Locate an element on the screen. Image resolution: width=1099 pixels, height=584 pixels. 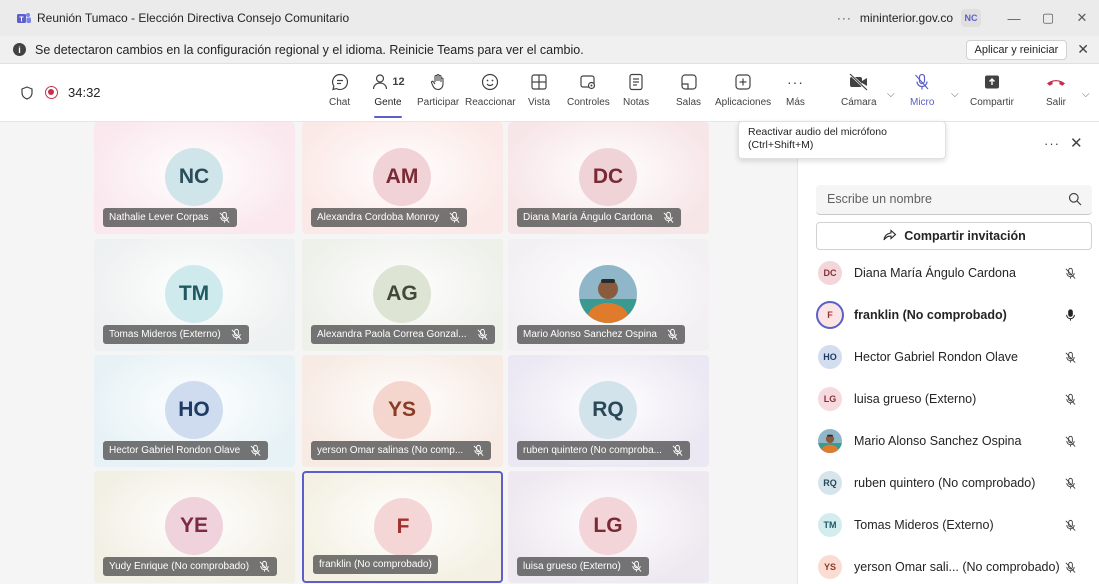
people-button: 12 Gente is located at coordinates (388, 94).